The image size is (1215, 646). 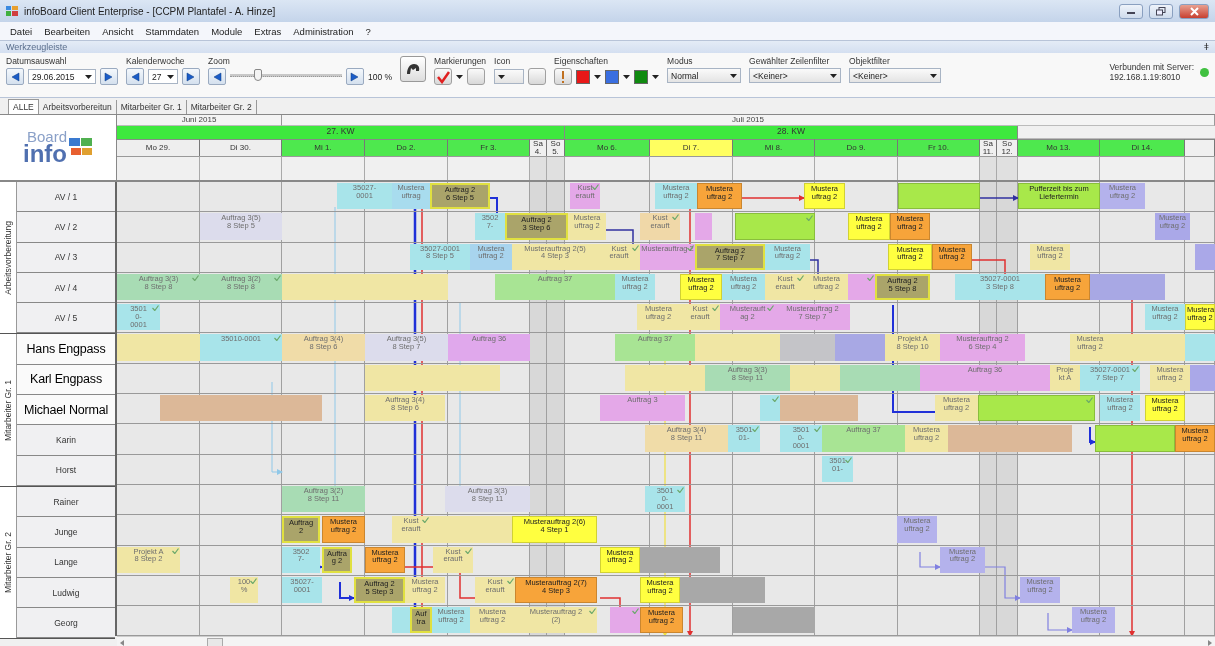 What do you see at coordinates (489, 147) in the screenshot?
I see `day-header: Fr 3.` at bounding box center [489, 147].